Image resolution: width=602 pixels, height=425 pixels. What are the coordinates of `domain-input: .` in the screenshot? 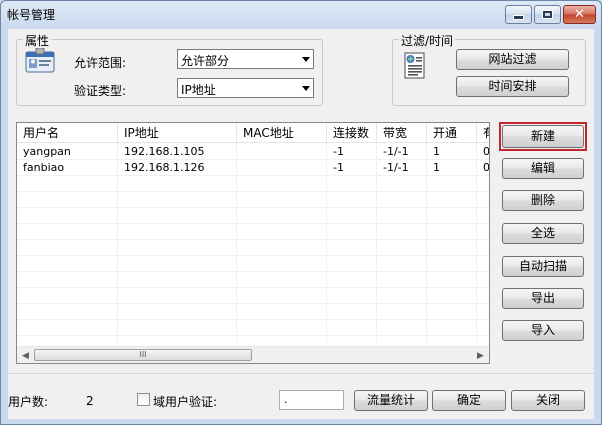 It's located at (311, 400).